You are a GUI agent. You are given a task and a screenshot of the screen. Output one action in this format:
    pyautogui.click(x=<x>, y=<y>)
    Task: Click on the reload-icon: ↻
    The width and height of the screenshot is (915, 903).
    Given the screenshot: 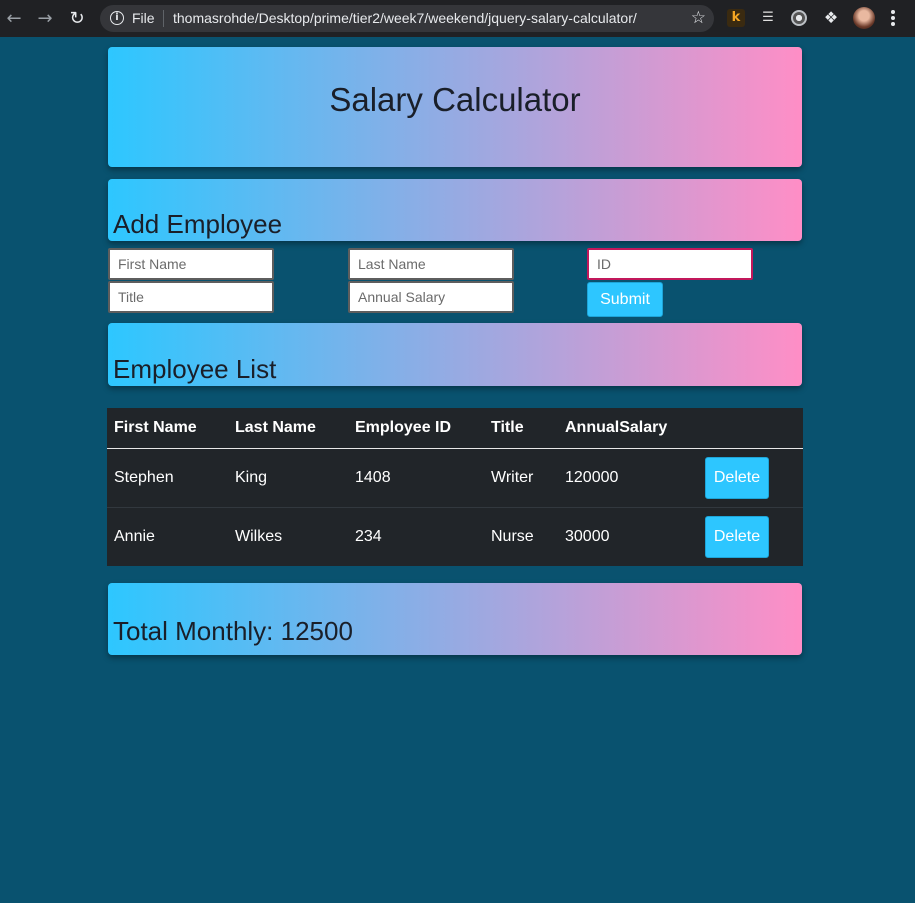 What is the action you would take?
    pyautogui.click(x=77, y=19)
    